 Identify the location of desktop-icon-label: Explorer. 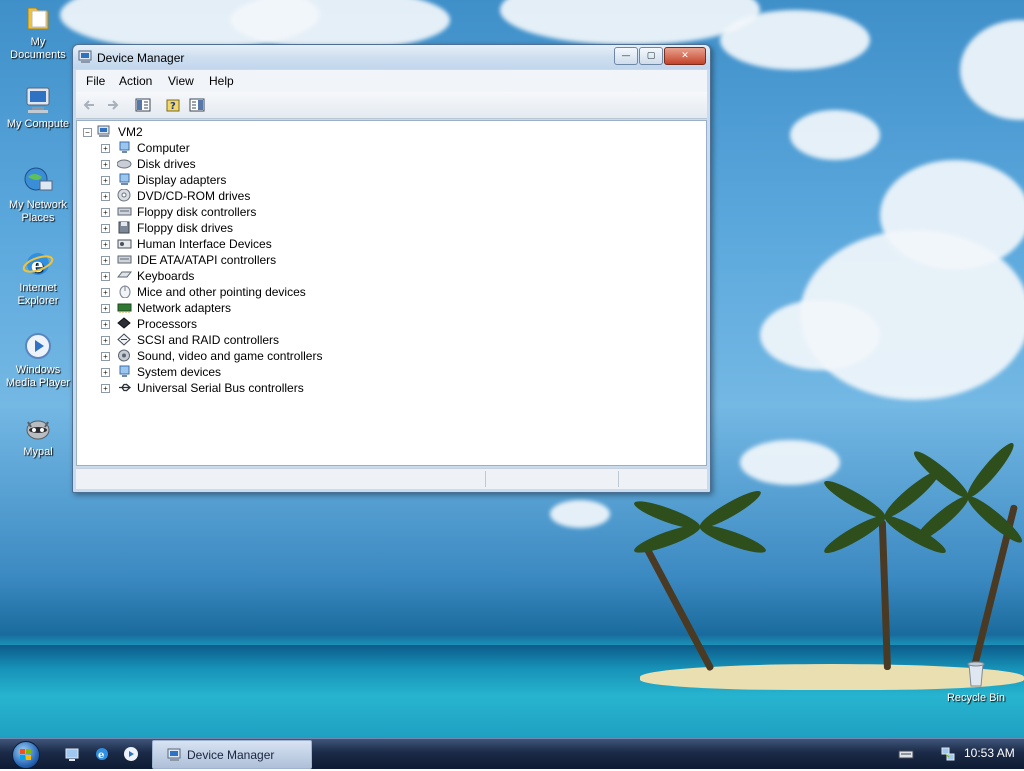
(38, 301).